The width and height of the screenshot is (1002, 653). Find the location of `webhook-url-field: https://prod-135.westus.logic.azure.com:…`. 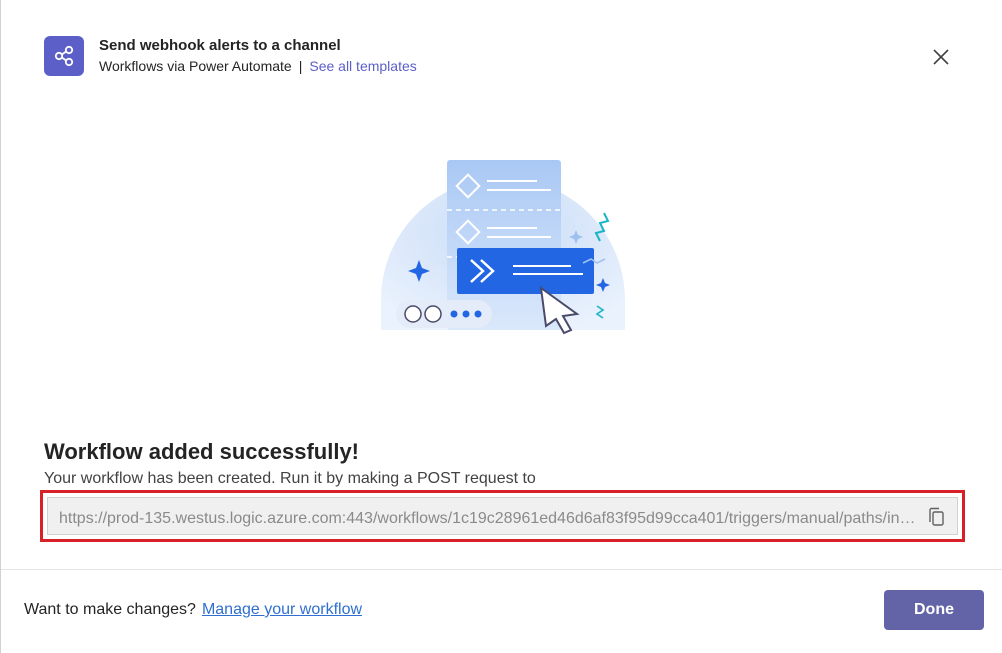

webhook-url-field: https://prod-135.westus.logic.azure.com:… is located at coordinates (502, 516).